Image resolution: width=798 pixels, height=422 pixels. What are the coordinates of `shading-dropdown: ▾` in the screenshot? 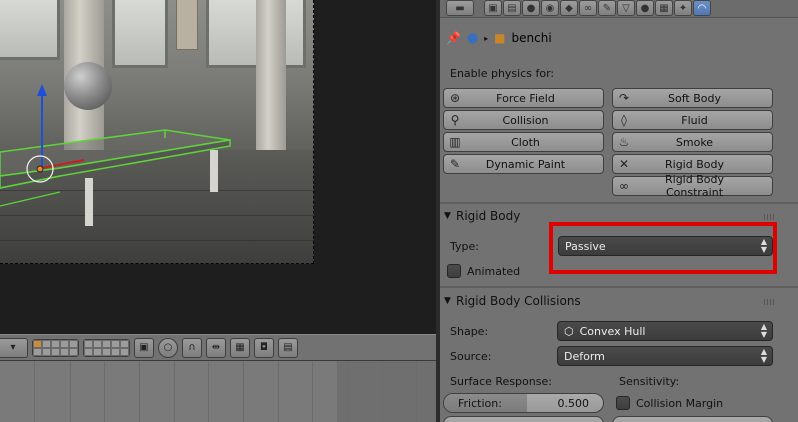 It's located at (14, 347).